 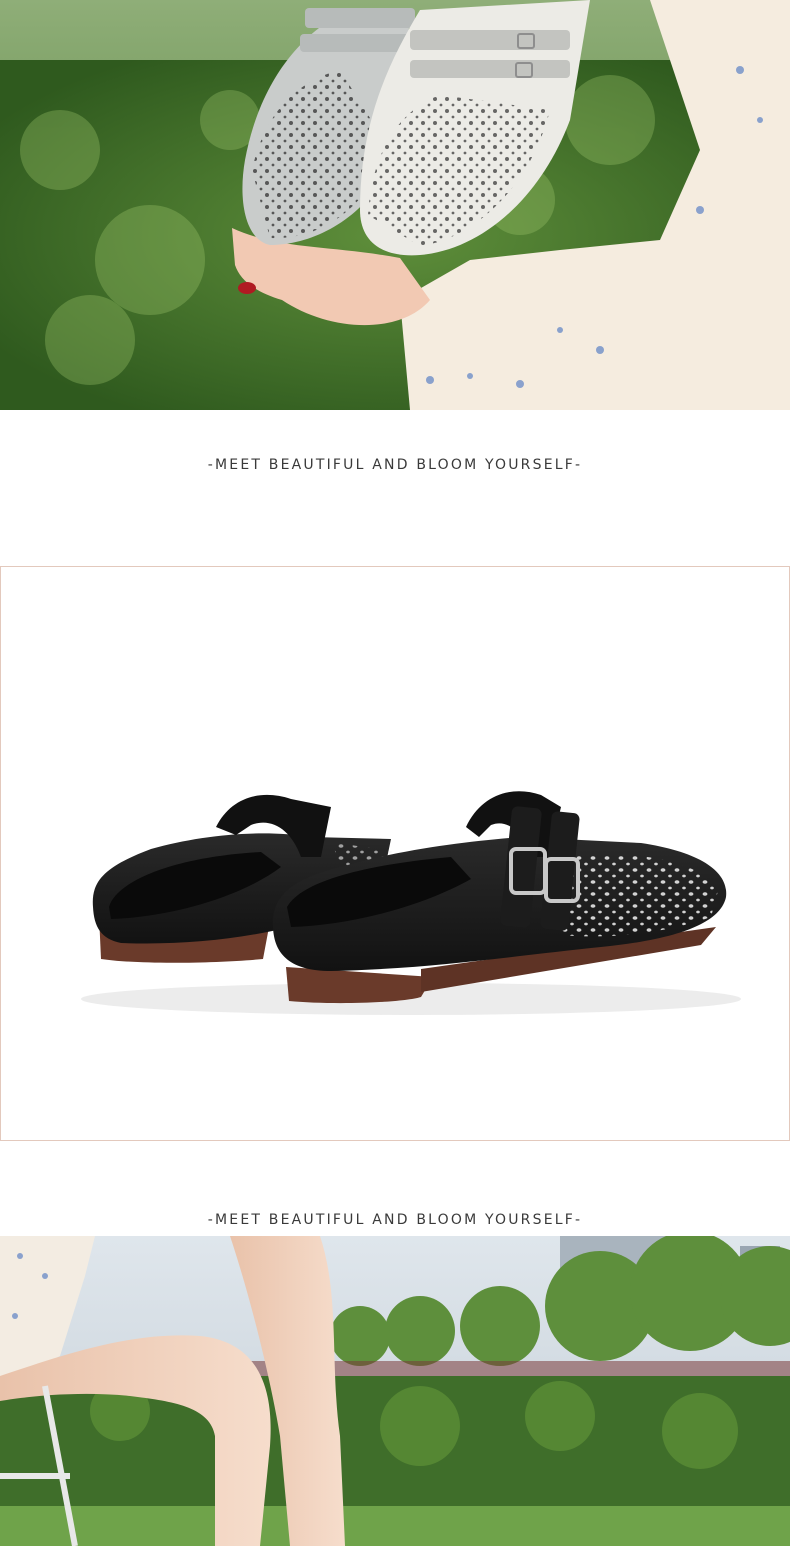 What do you see at coordinates (395, 465) in the screenshot?
I see `tagline-top: -MEET BEAUTIFUL AND BLOOM YOURSELF-` at bounding box center [395, 465].